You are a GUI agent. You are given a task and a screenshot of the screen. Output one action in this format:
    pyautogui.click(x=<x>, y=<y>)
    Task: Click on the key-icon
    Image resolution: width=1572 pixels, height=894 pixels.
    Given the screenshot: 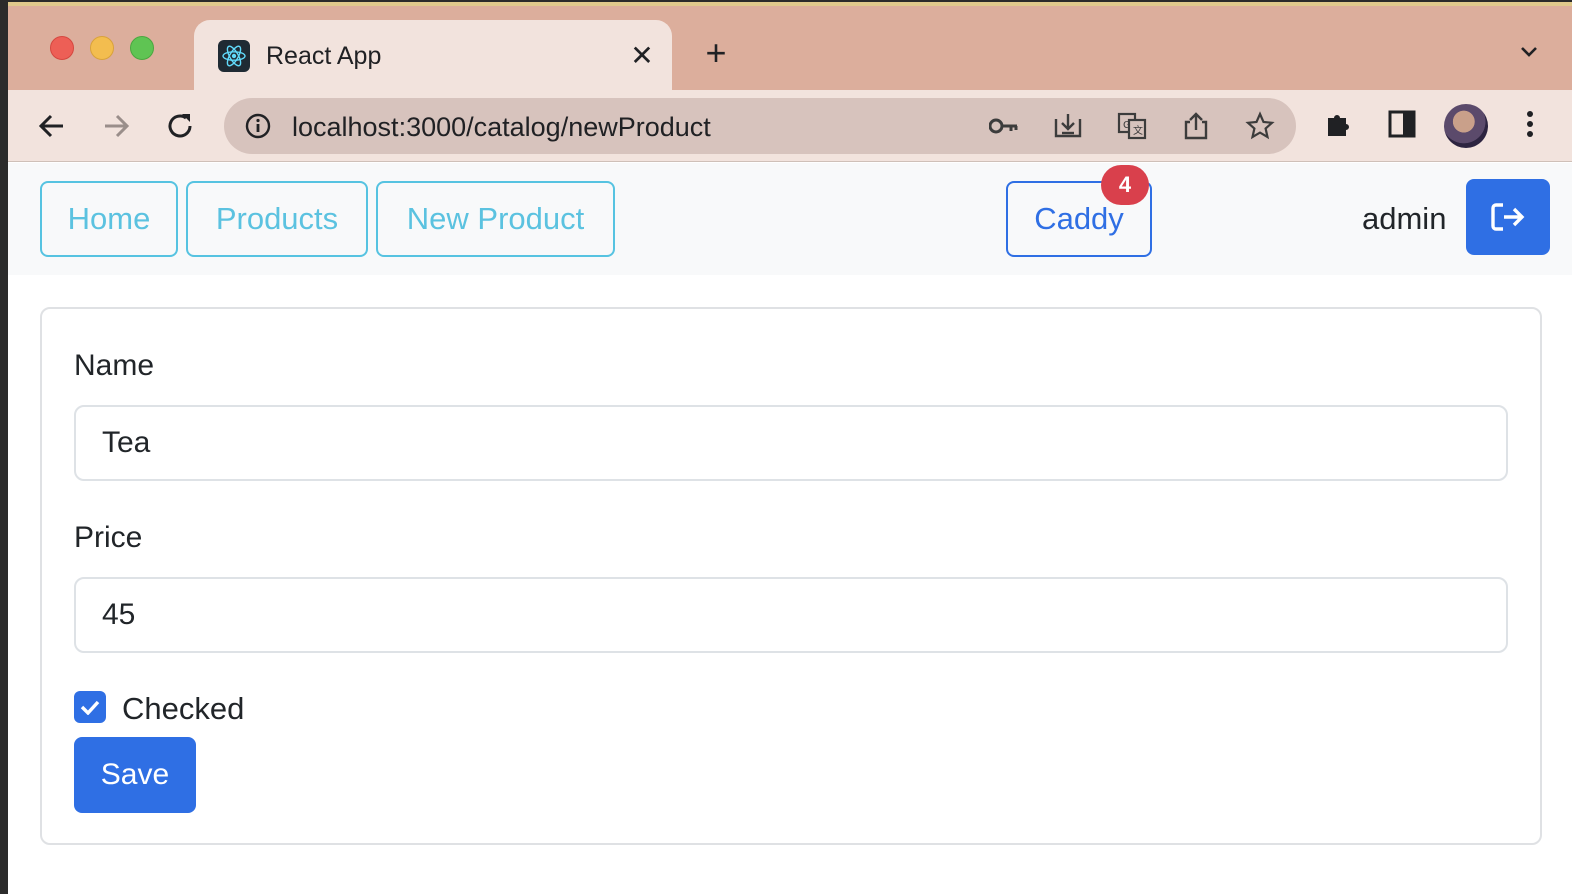 What is the action you would take?
    pyautogui.click(x=1004, y=126)
    